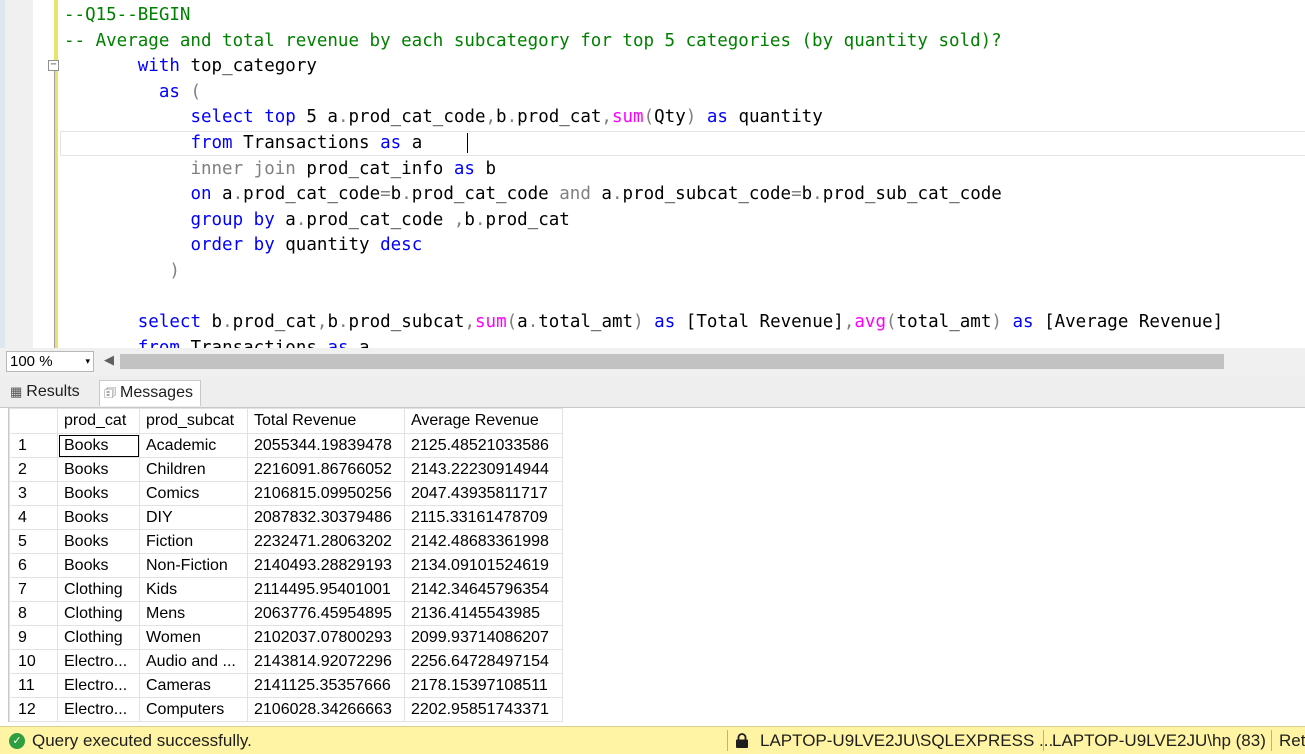 This screenshot has height=754, width=1305. Describe the element at coordinates (326, 685) in the screenshot. I see `grid-cell: 2141125.35357666` at that location.